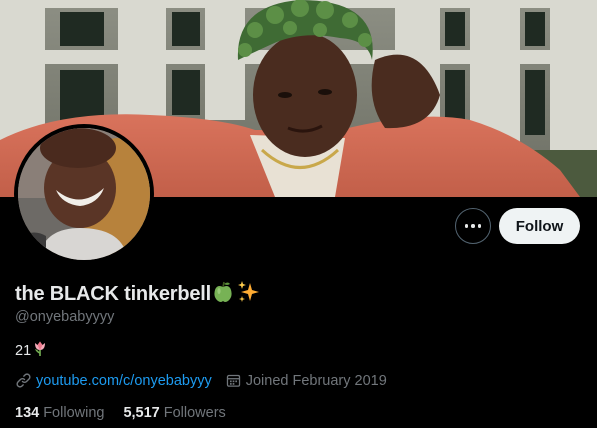 The image size is (597, 428). I want to click on bio: 21, so click(31, 350).